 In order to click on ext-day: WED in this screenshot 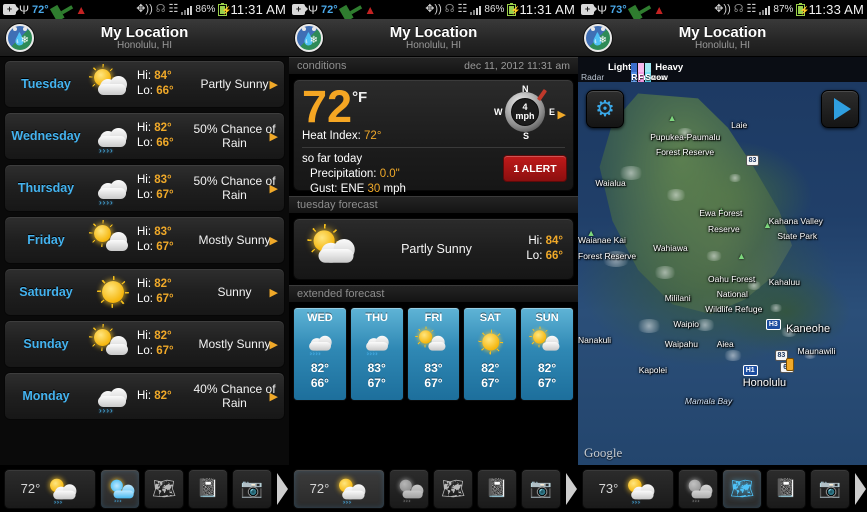, I will do `click(320, 318)`.